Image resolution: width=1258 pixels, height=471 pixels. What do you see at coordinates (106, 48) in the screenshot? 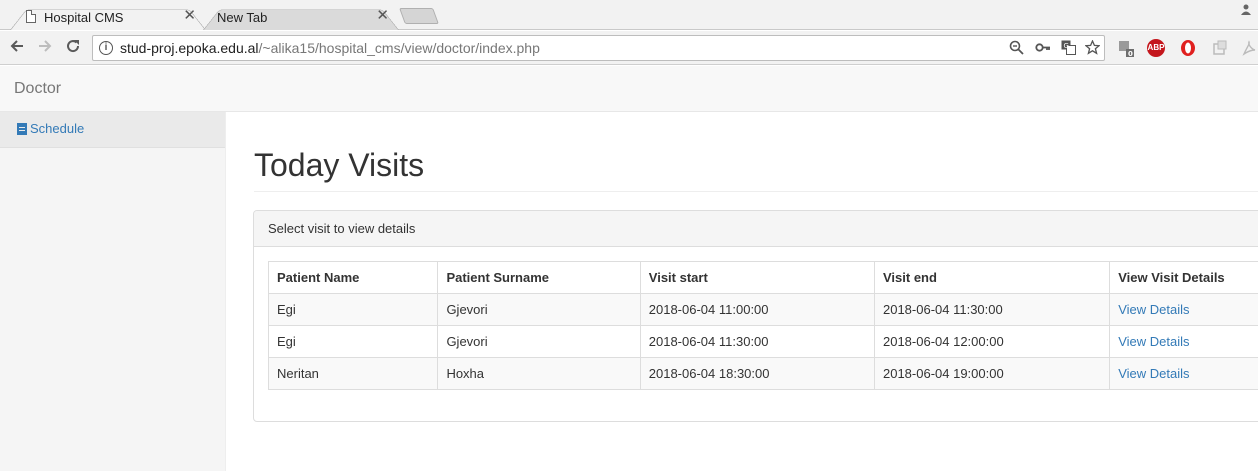
I see `info-icon: i` at bounding box center [106, 48].